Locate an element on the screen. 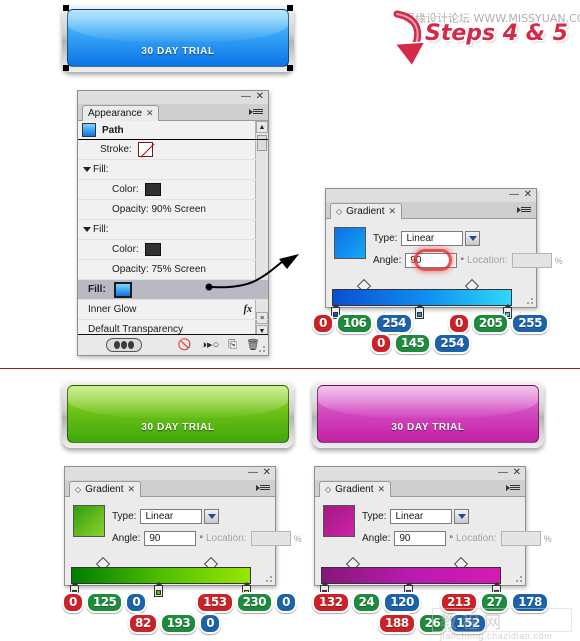 The width and height of the screenshot is (580, 641). rgb-green-right: 153 230 0 is located at coordinates (246, 602).